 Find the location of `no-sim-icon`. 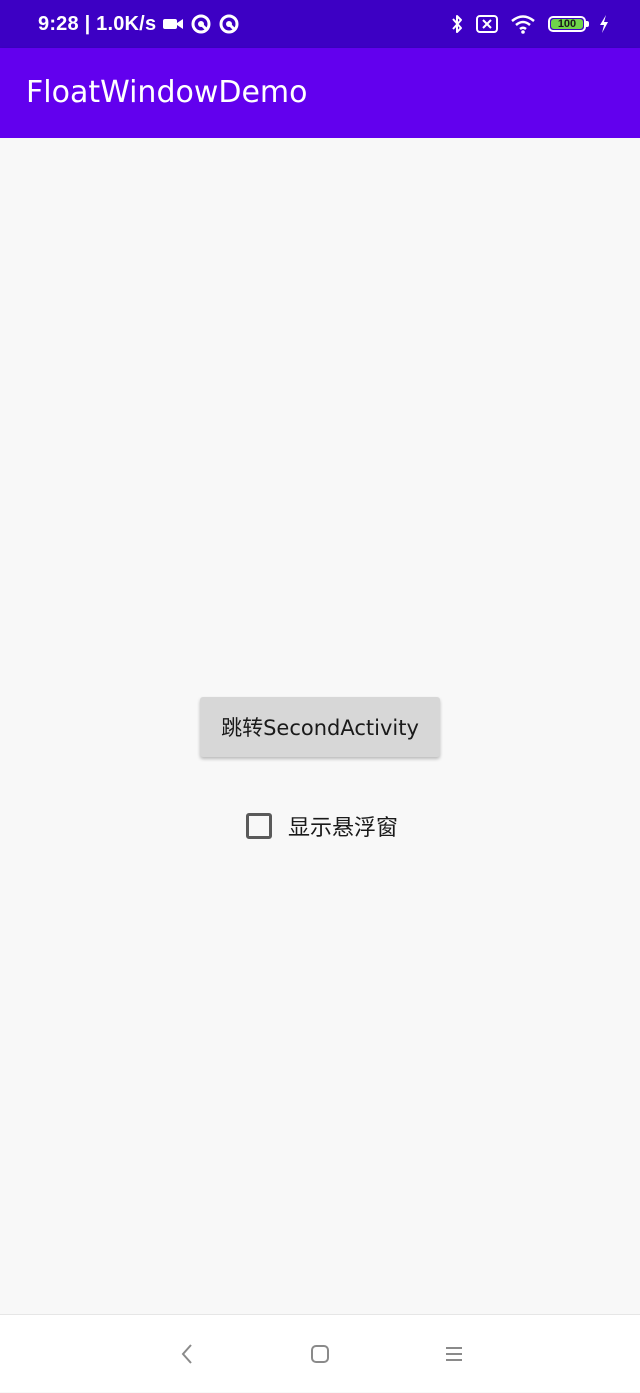

no-sim-icon is located at coordinates (487, 24).